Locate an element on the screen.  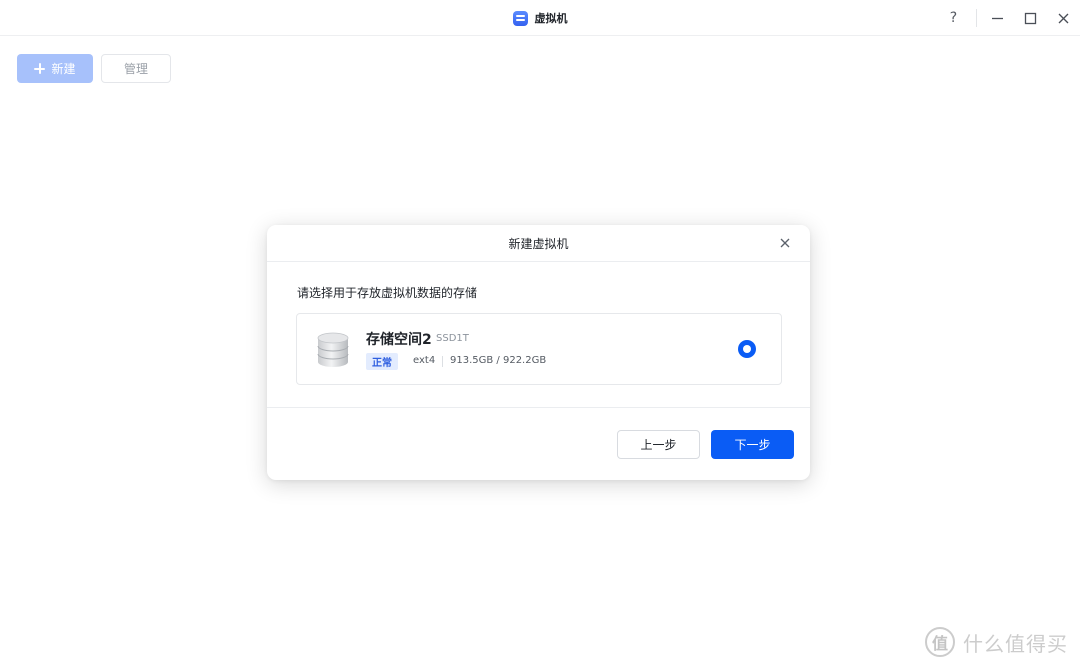
manage-button-label: 管理 is located at coordinates (135, 69).